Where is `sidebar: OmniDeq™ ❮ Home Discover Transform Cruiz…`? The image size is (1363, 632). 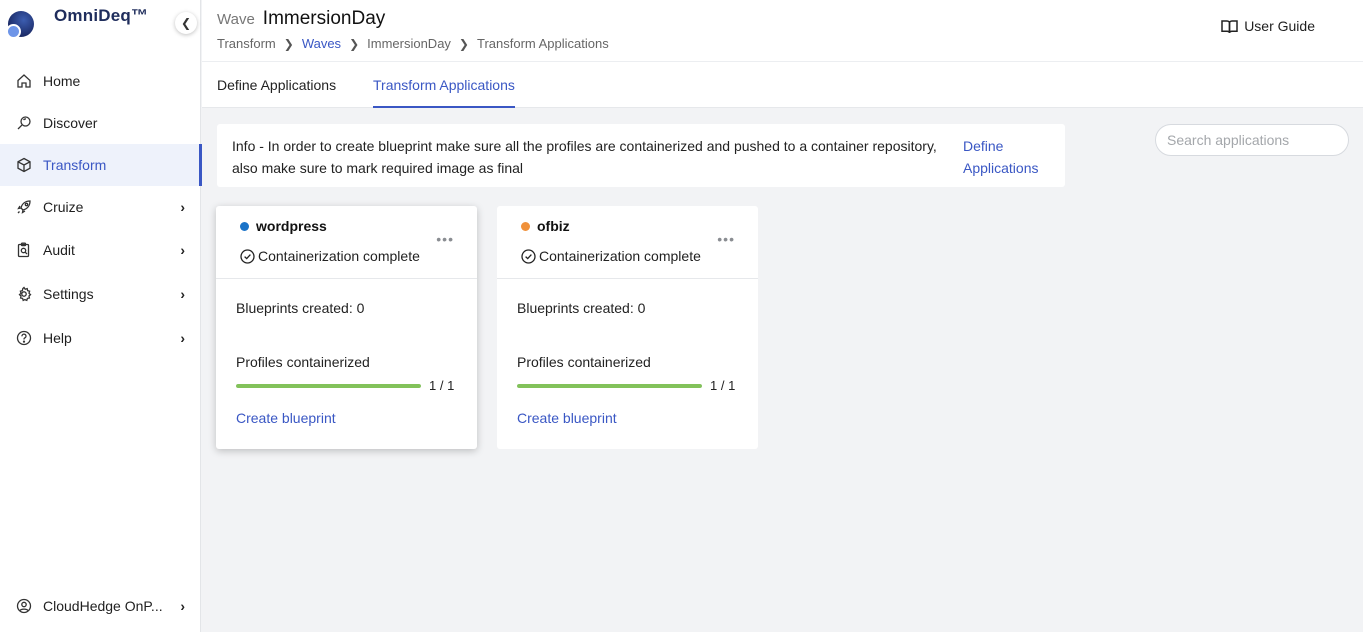 sidebar: OmniDeq™ ❮ Home Discover Transform Cruiz… is located at coordinates (101, 316).